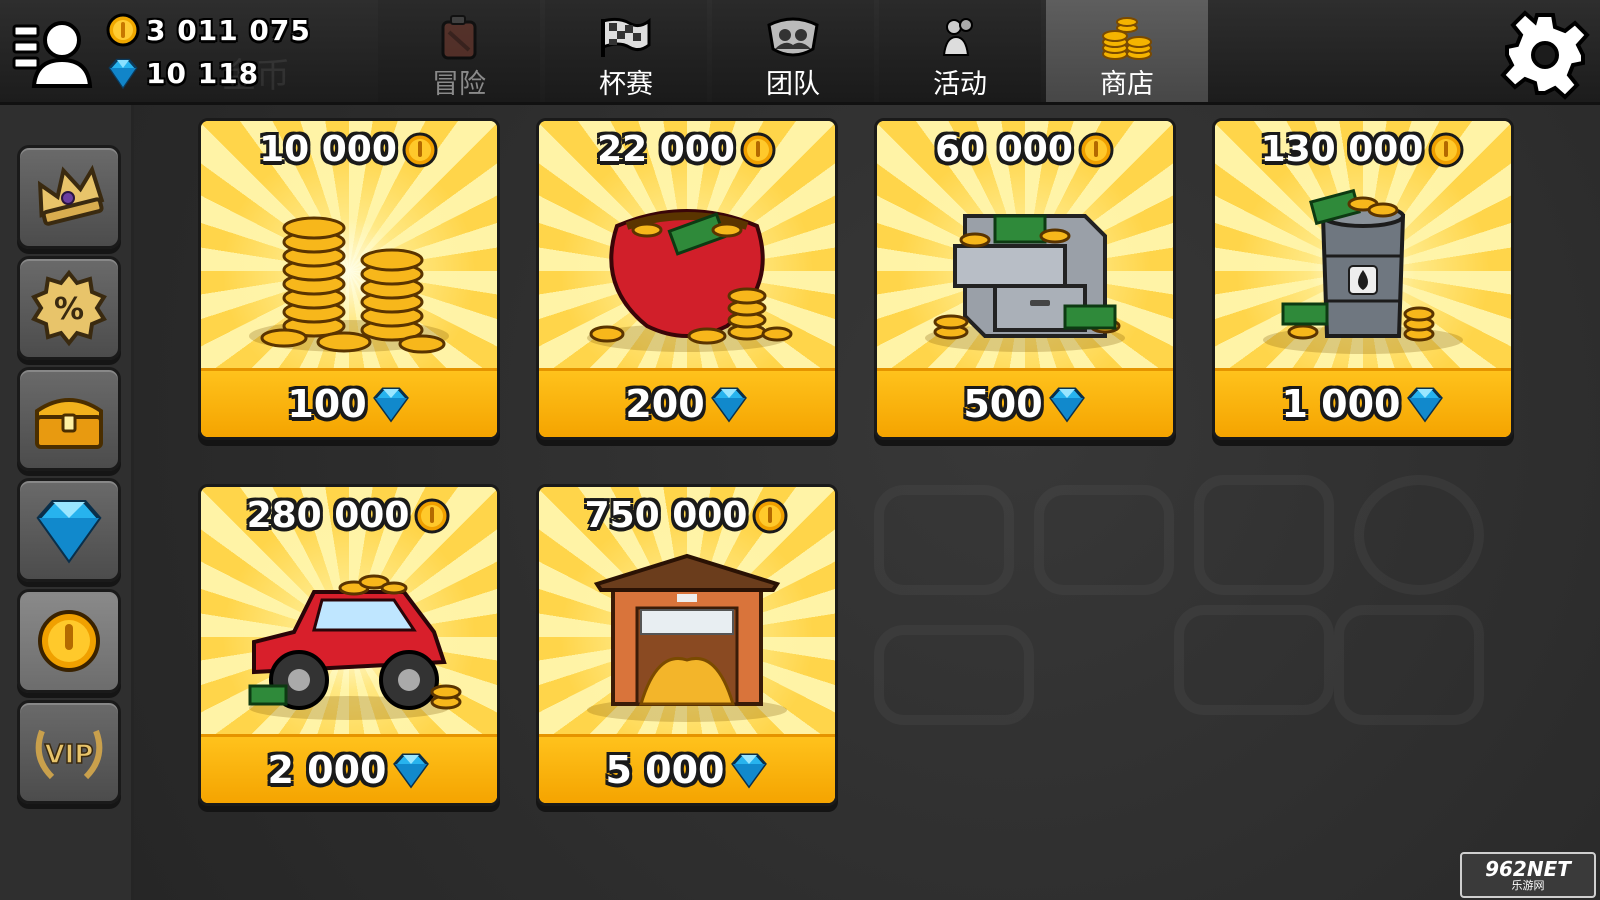  What do you see at coordinates (459, 37) in the screenshot?
I see `fuel-can-icon` at bounding box center [459, 37].